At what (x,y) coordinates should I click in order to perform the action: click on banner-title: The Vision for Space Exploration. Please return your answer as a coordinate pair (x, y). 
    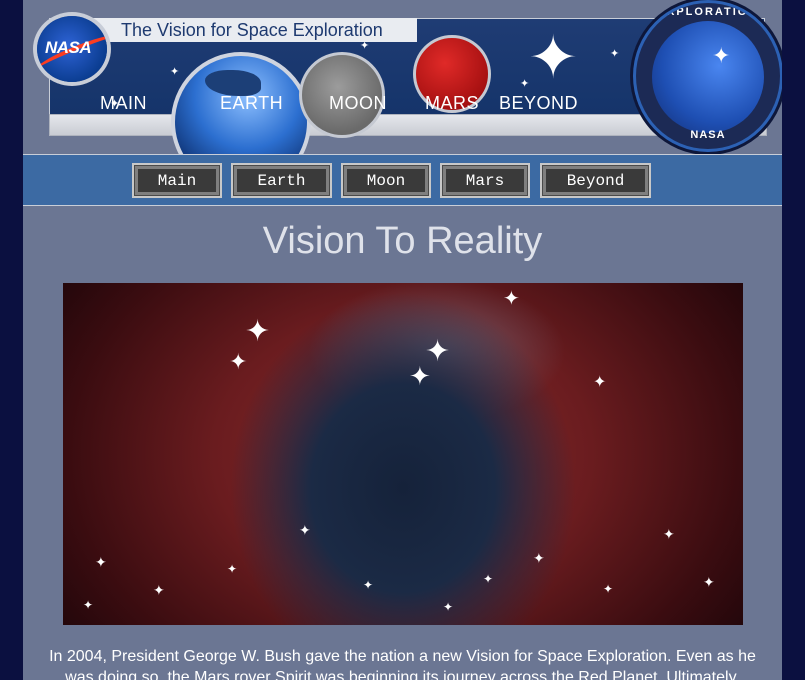
    Looking at the image, I should click on (252, 30).